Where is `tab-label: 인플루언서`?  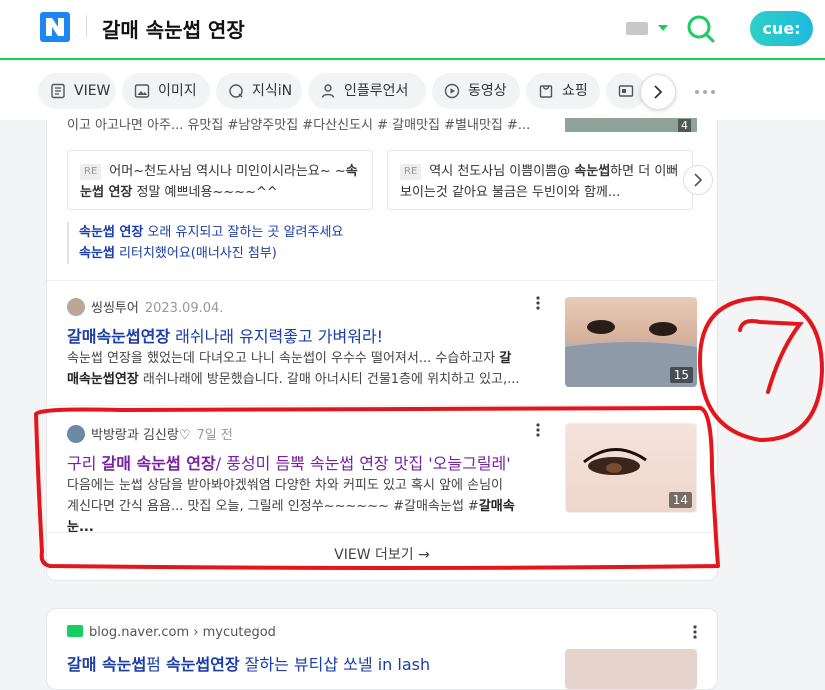 tab-label: 인플루언서 is located at coordinates (376, 91).